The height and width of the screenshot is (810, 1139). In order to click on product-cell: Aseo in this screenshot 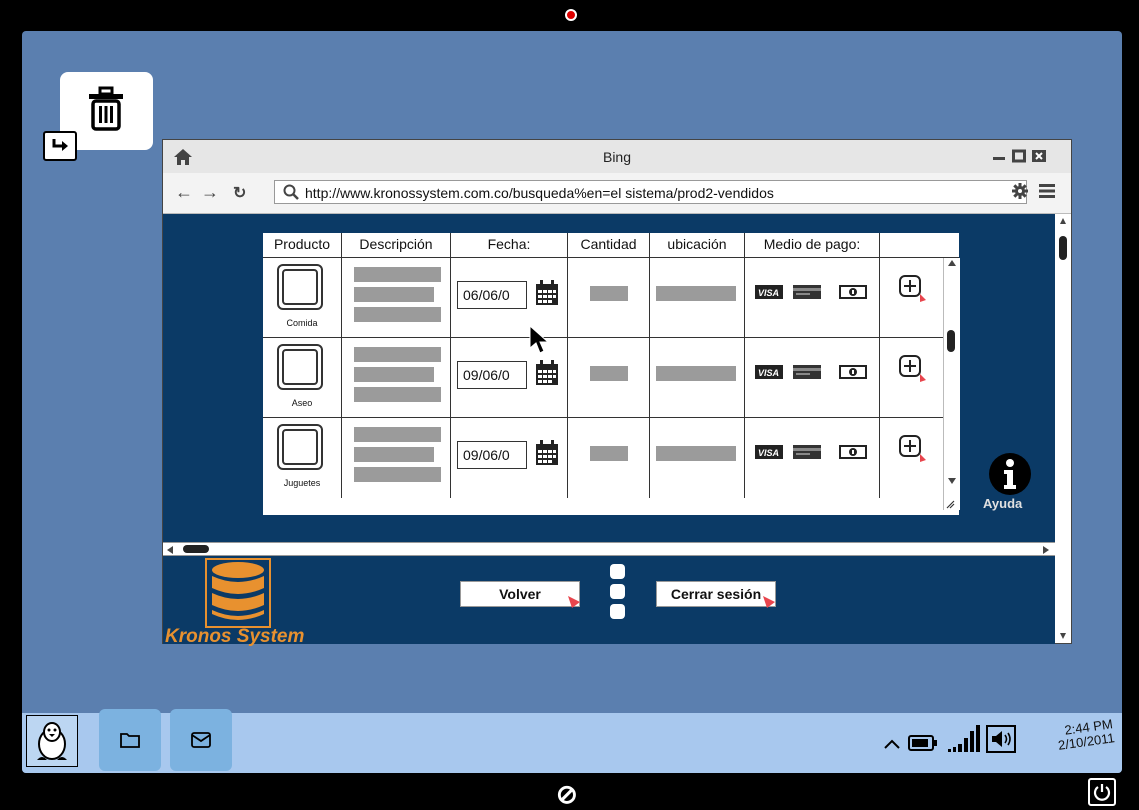, I will do `click(302, 378)`.